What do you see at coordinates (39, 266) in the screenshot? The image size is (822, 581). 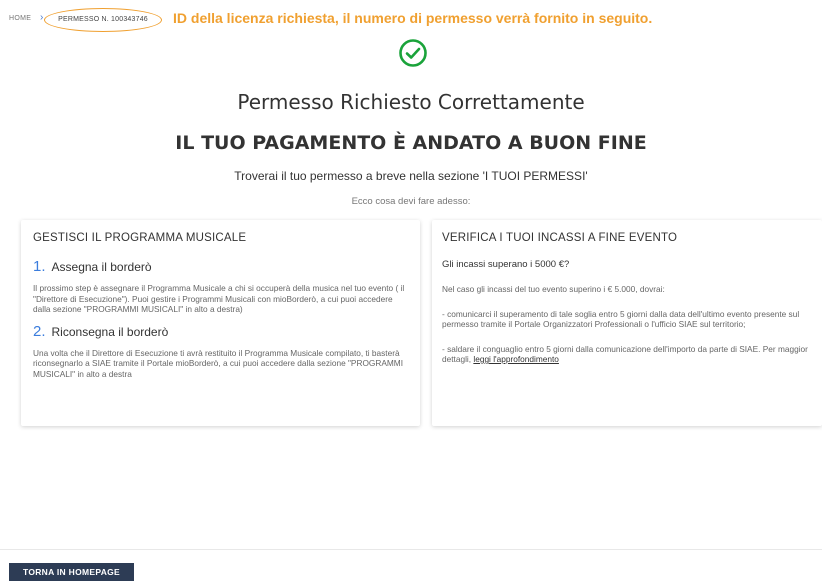 I see `step-number: 1.` at bounding box center [39, 266].